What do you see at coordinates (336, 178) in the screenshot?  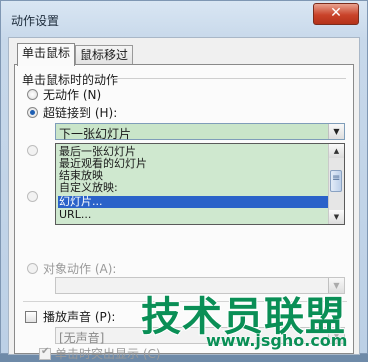 I see `grip-icon: ≡` at bounding box center [336, 178].